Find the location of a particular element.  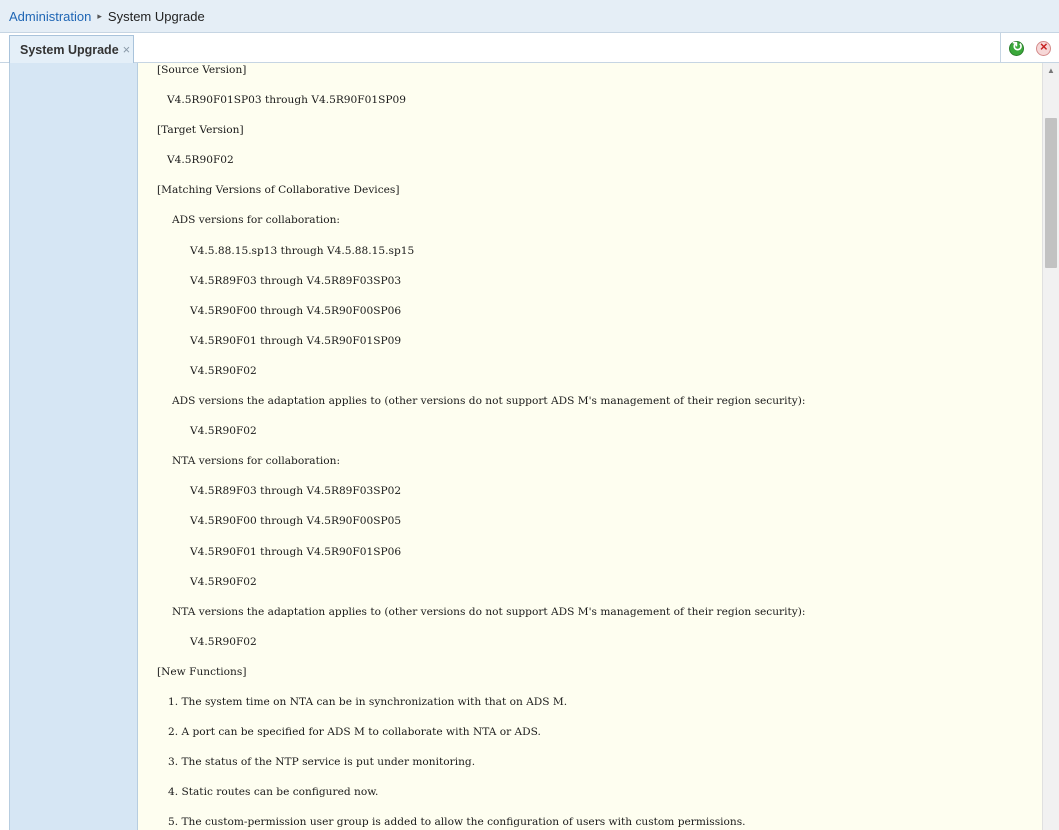

source-version-range: V4.5R90F01SP03 through V4.5R90F01SP09 is located at coordinates (286, 100).